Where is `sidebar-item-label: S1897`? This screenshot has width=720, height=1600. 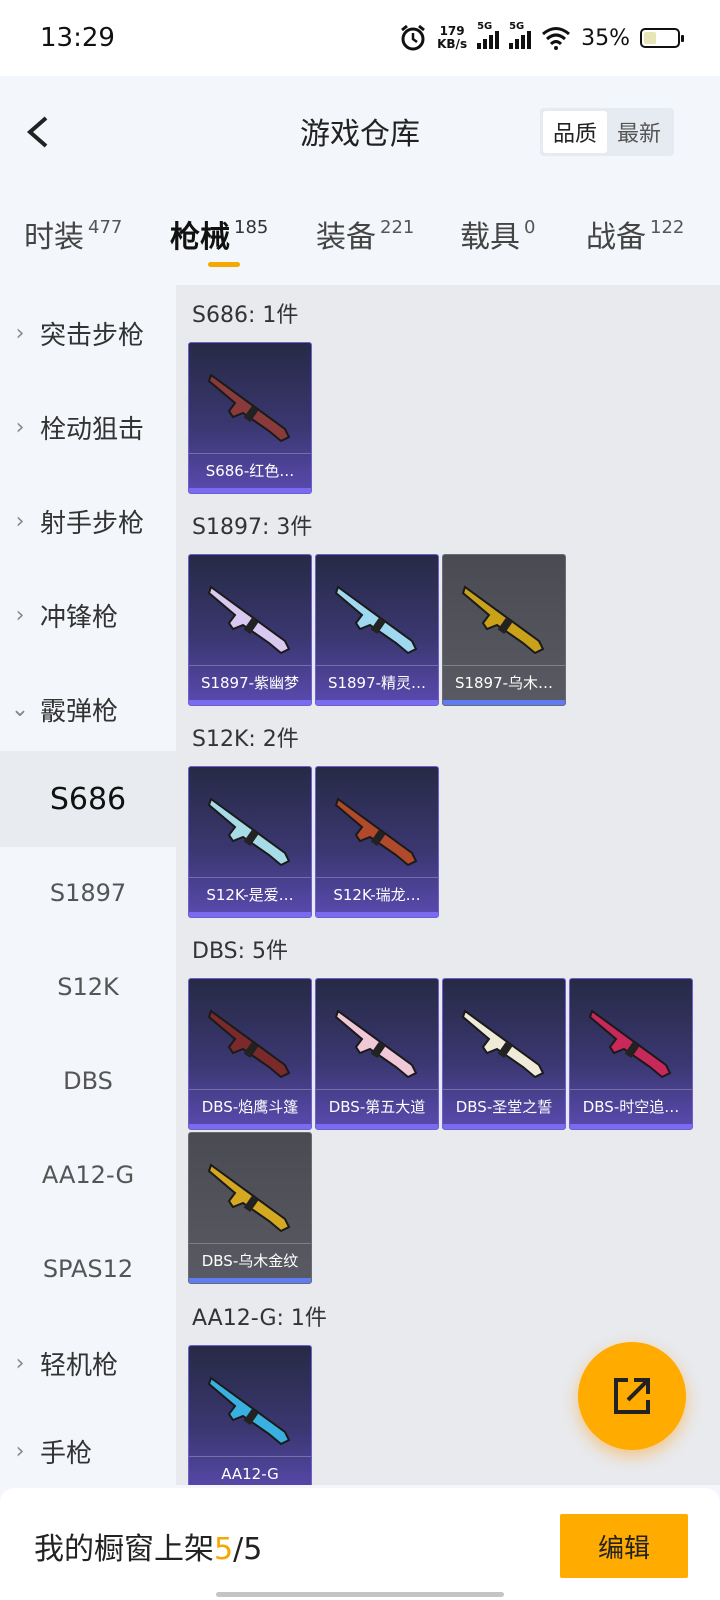 sidebar-item-label: S1897 is located at coordinates (88, 893).